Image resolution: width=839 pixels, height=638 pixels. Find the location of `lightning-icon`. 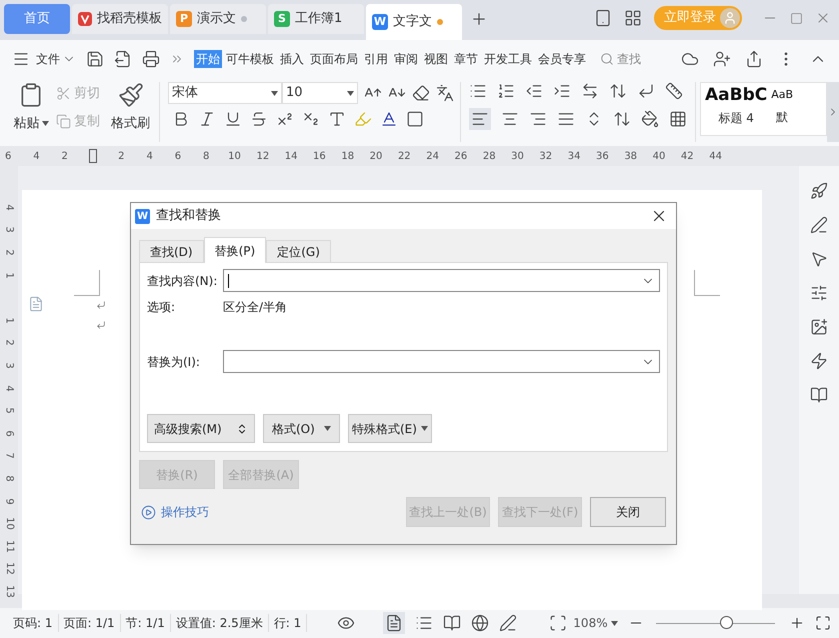

lightning-icon is located at coordinates (819, 361).